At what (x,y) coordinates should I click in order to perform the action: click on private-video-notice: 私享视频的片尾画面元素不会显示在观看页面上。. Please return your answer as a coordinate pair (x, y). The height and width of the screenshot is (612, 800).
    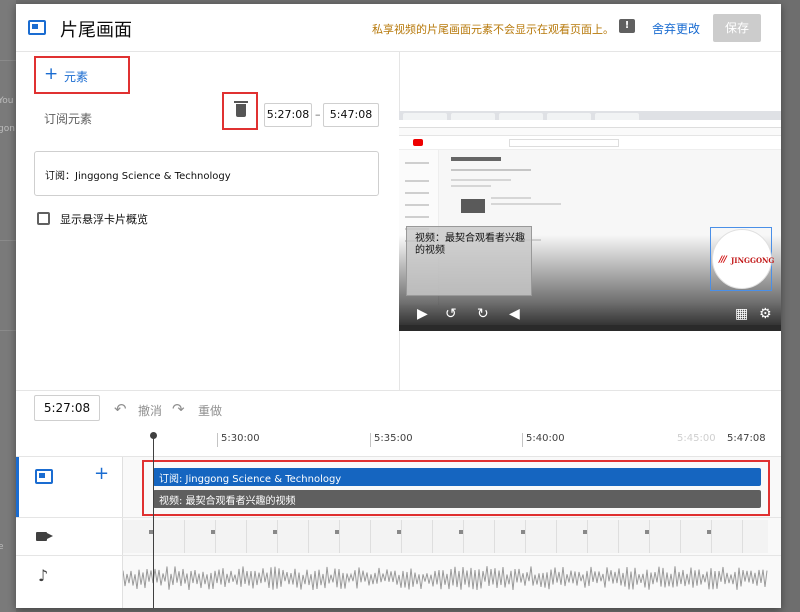
    Looking at the image, I should click on (493, 29).